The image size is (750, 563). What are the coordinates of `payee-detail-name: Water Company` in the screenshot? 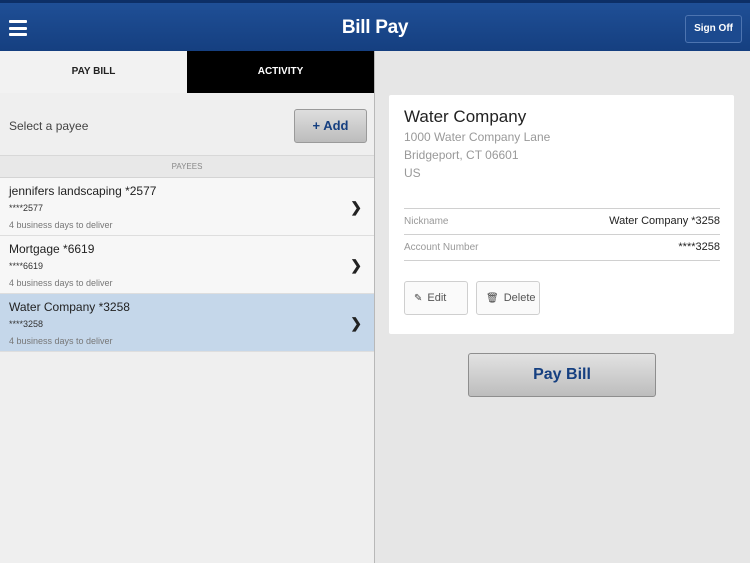 It's located at (465, 116).